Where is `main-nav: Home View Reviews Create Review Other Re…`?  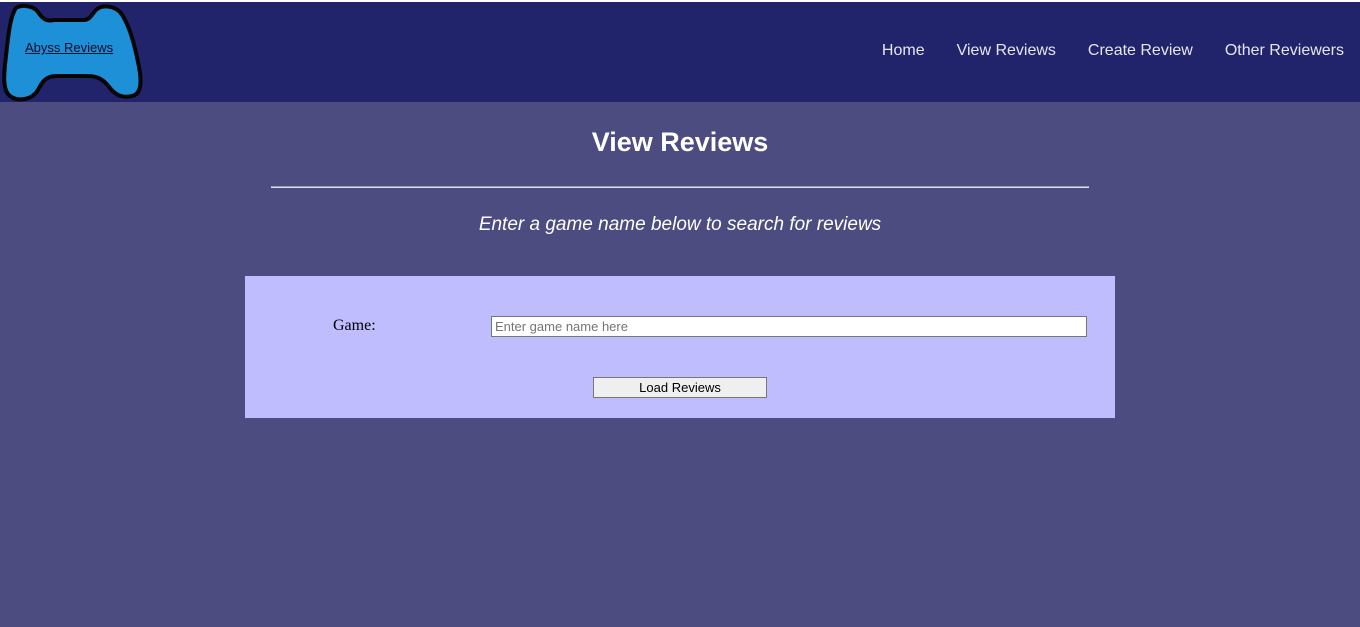 main-nav: Home View Reviews Create Review Other Re… is located at coordinates (1097, 51).